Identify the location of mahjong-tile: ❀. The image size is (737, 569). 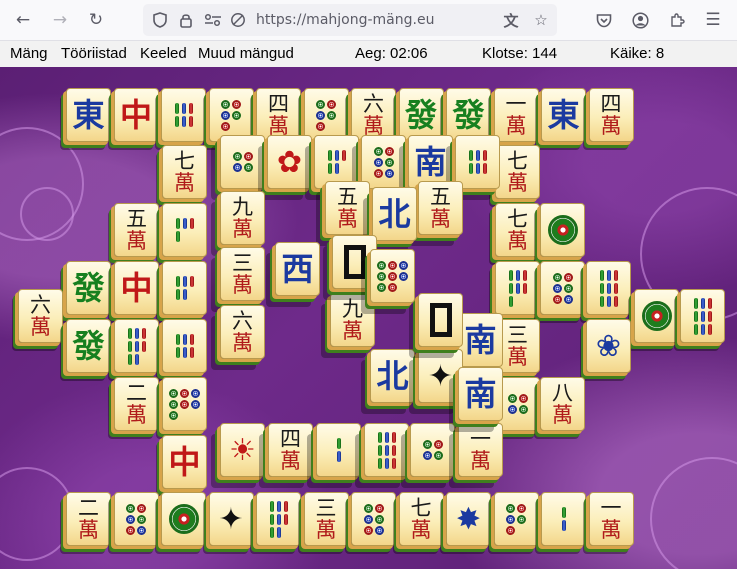
(608, 346).